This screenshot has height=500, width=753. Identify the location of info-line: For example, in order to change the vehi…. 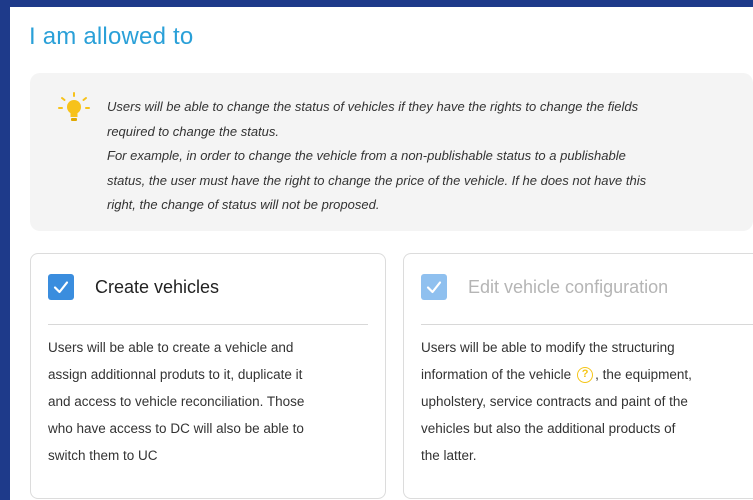
(366, 156).